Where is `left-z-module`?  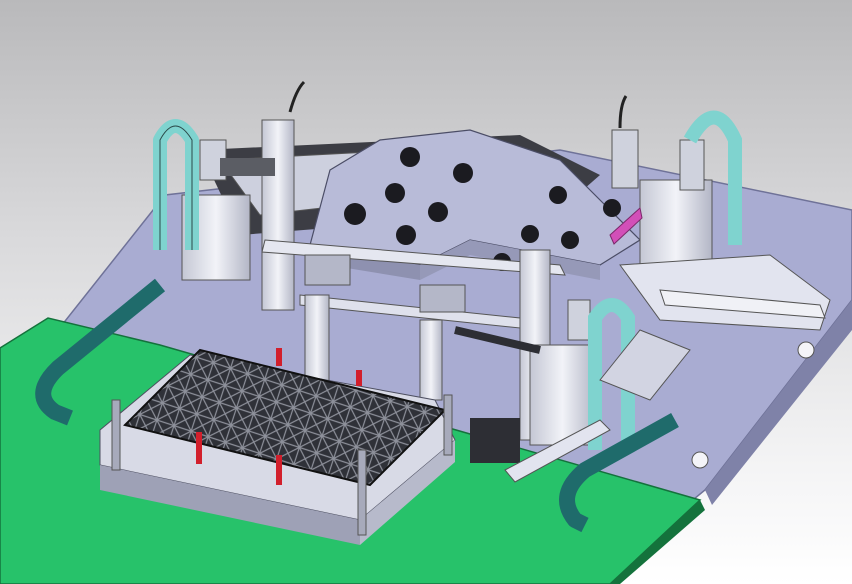 left-z-module is located at coordinates (243, 195).